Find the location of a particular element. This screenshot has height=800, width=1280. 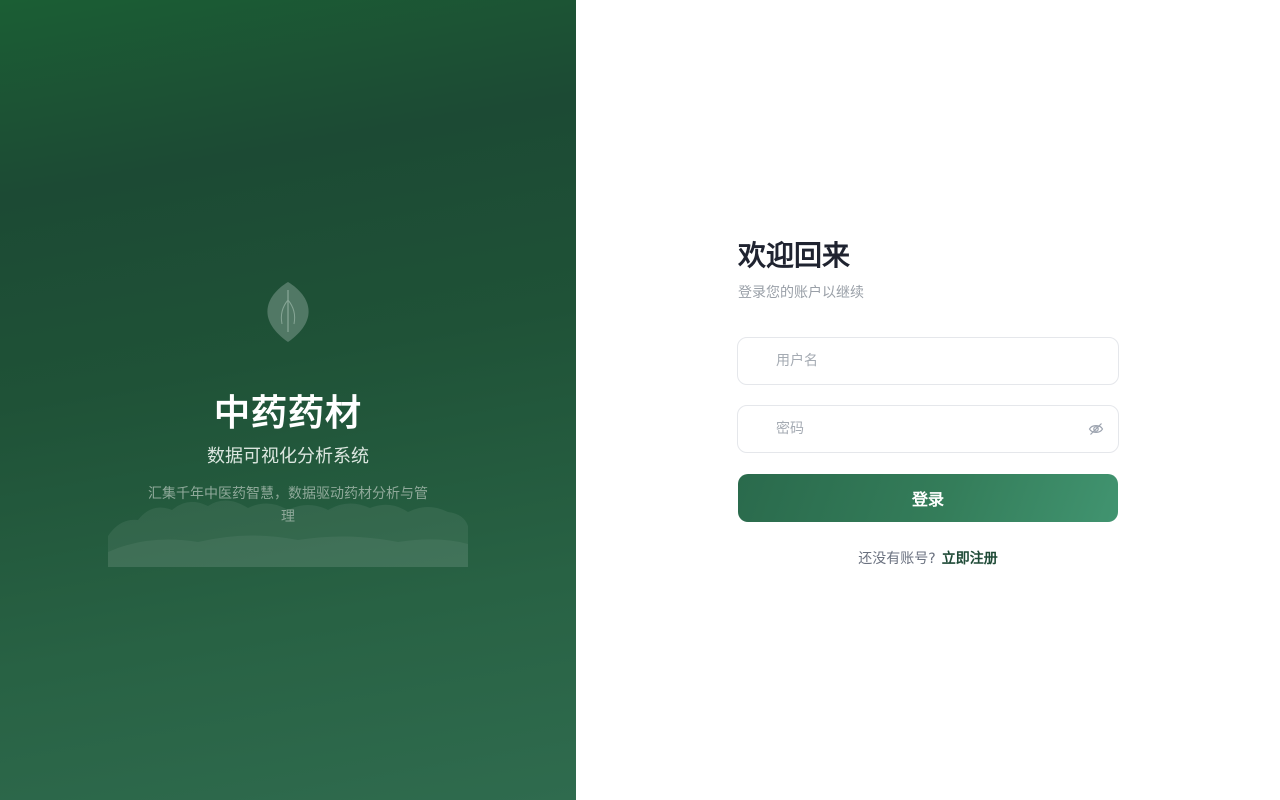

password-field is located at coordinates (928, 429).